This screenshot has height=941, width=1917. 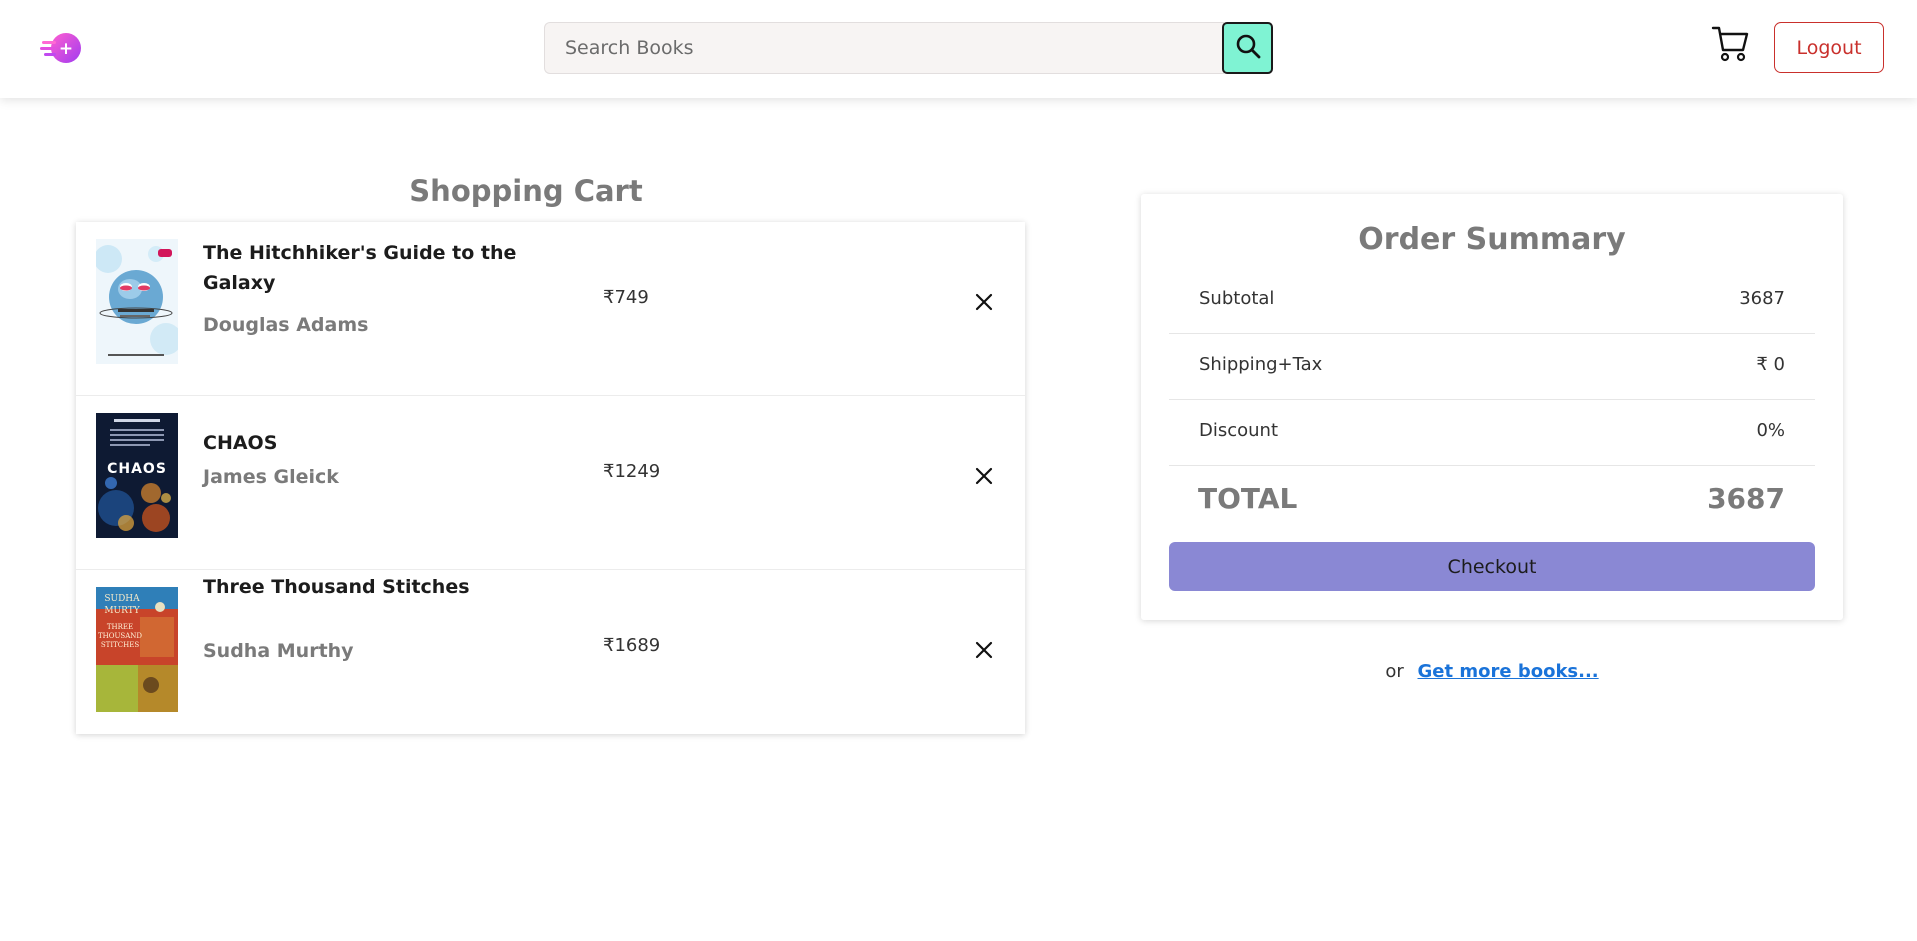 I want to click on book-author: Douglas Adams, so click(x=286, y=325).